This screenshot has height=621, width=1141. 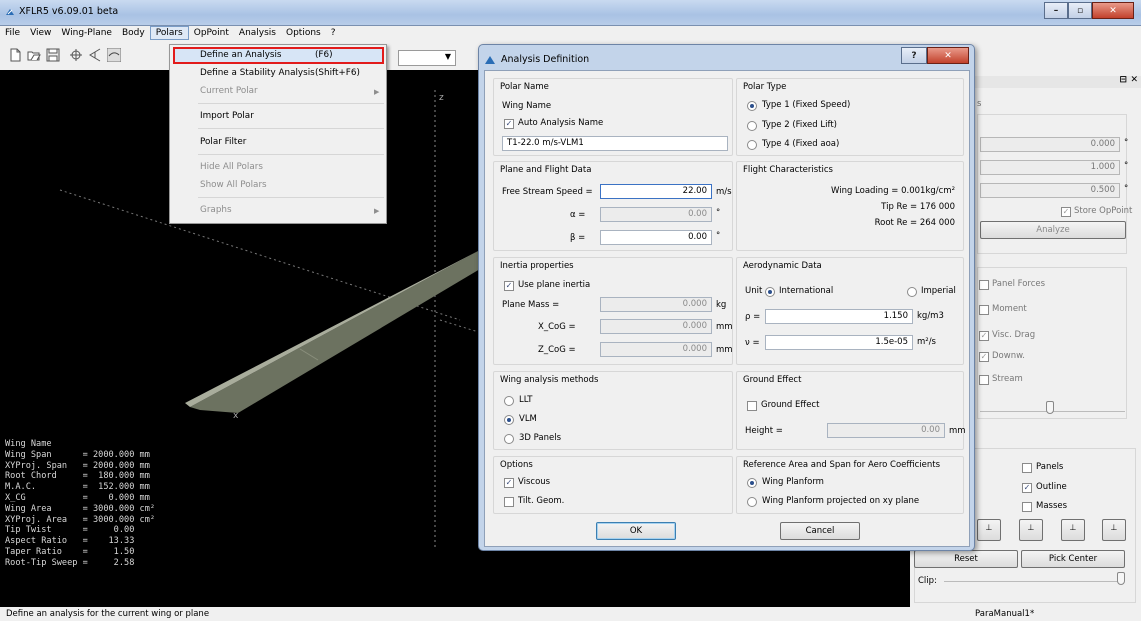 What do you see at coordinates (1050, 407) in the screenshot?
I see `stream-slider-handle` at bounding box center [1050, 407].